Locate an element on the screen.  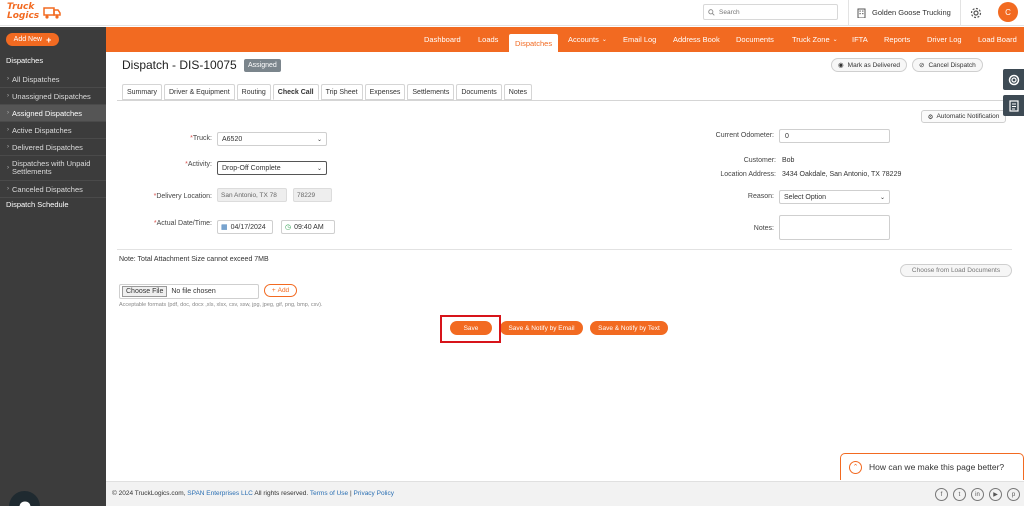
customer-value: Bob is located at coordinates (788, 160).